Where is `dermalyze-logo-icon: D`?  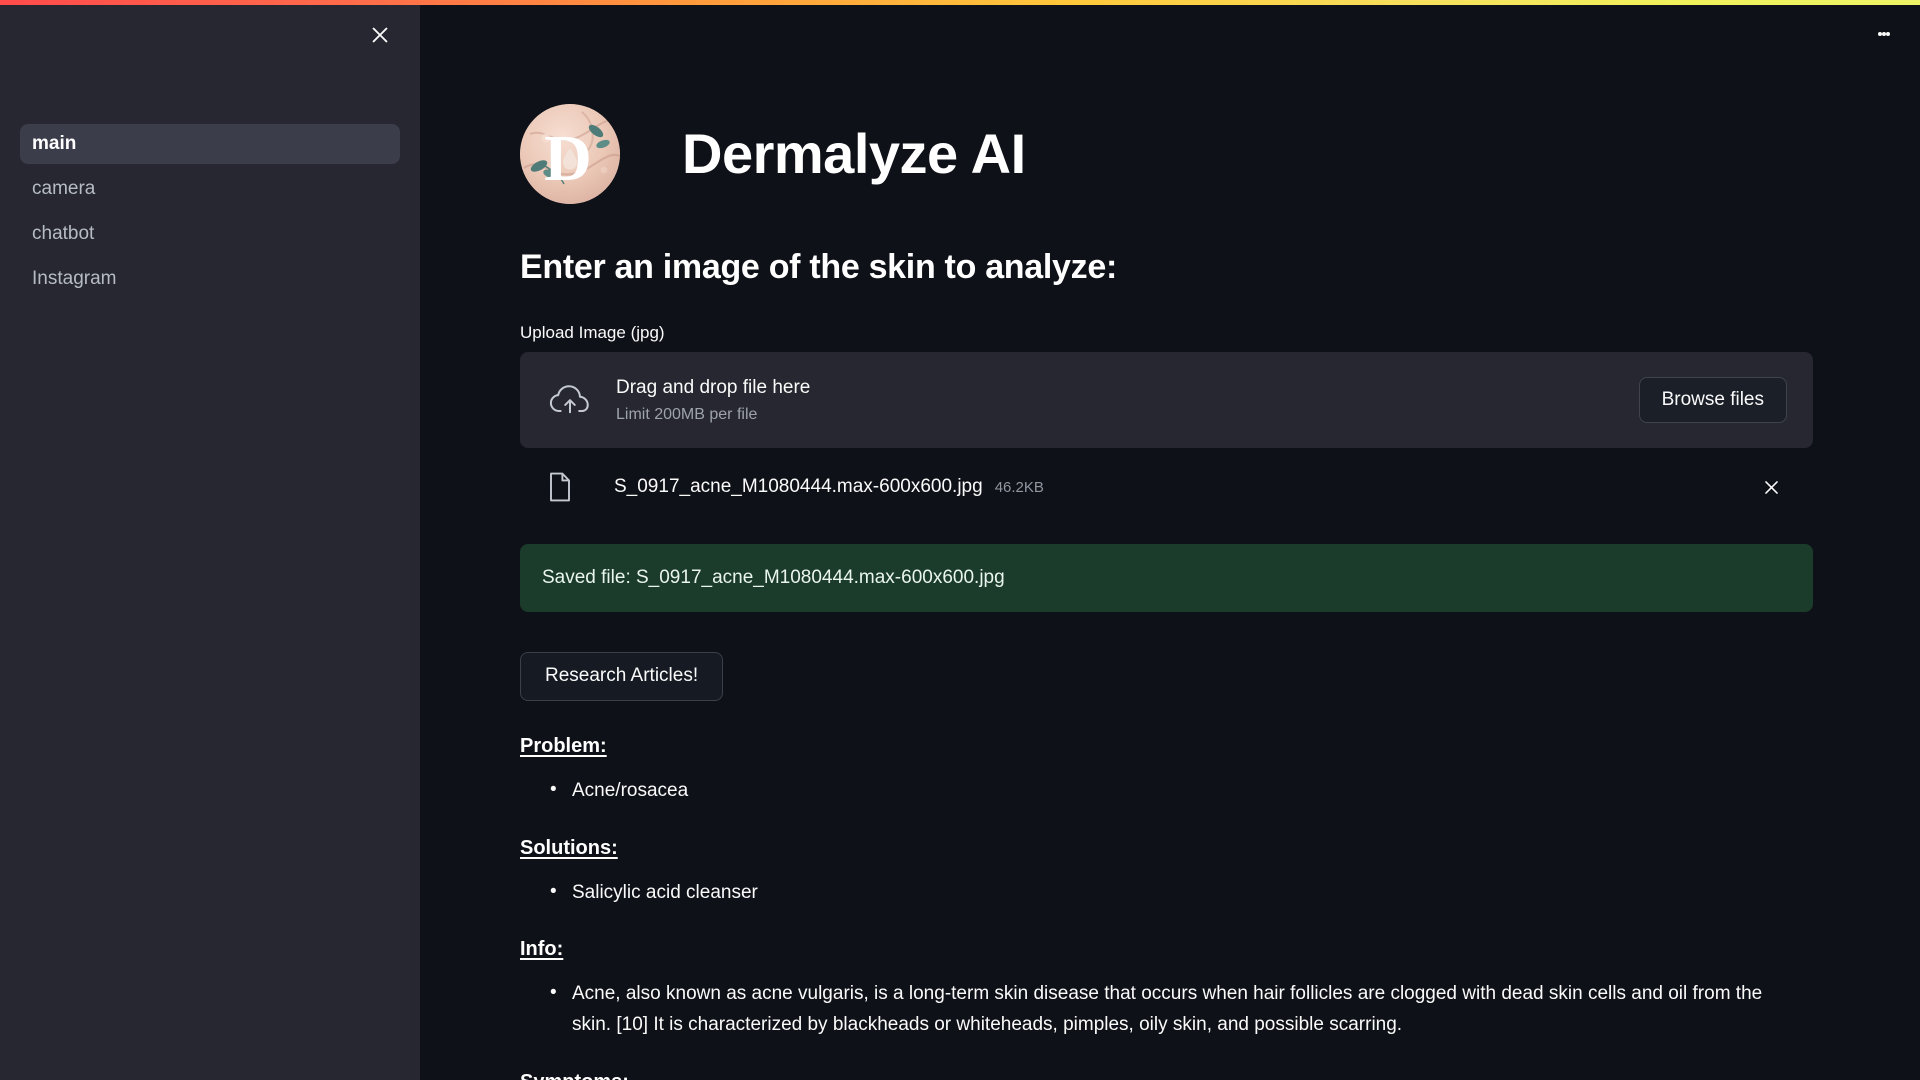 dermalyze-logo-icon: D is located at coordinates (570, 154).